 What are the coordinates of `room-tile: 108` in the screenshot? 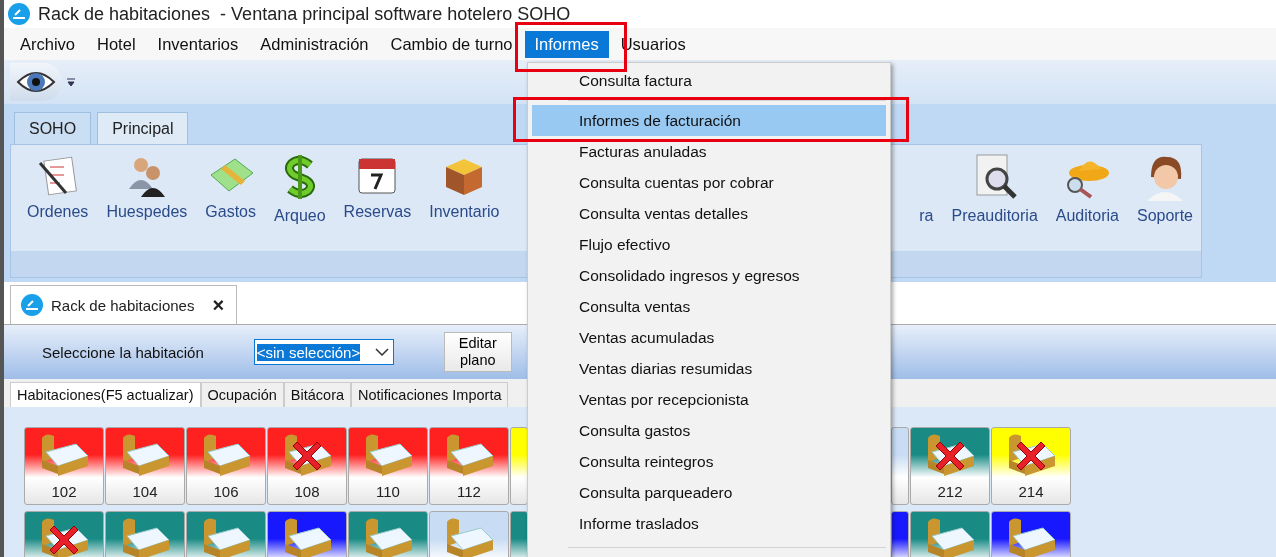 It's located at (307, 466).